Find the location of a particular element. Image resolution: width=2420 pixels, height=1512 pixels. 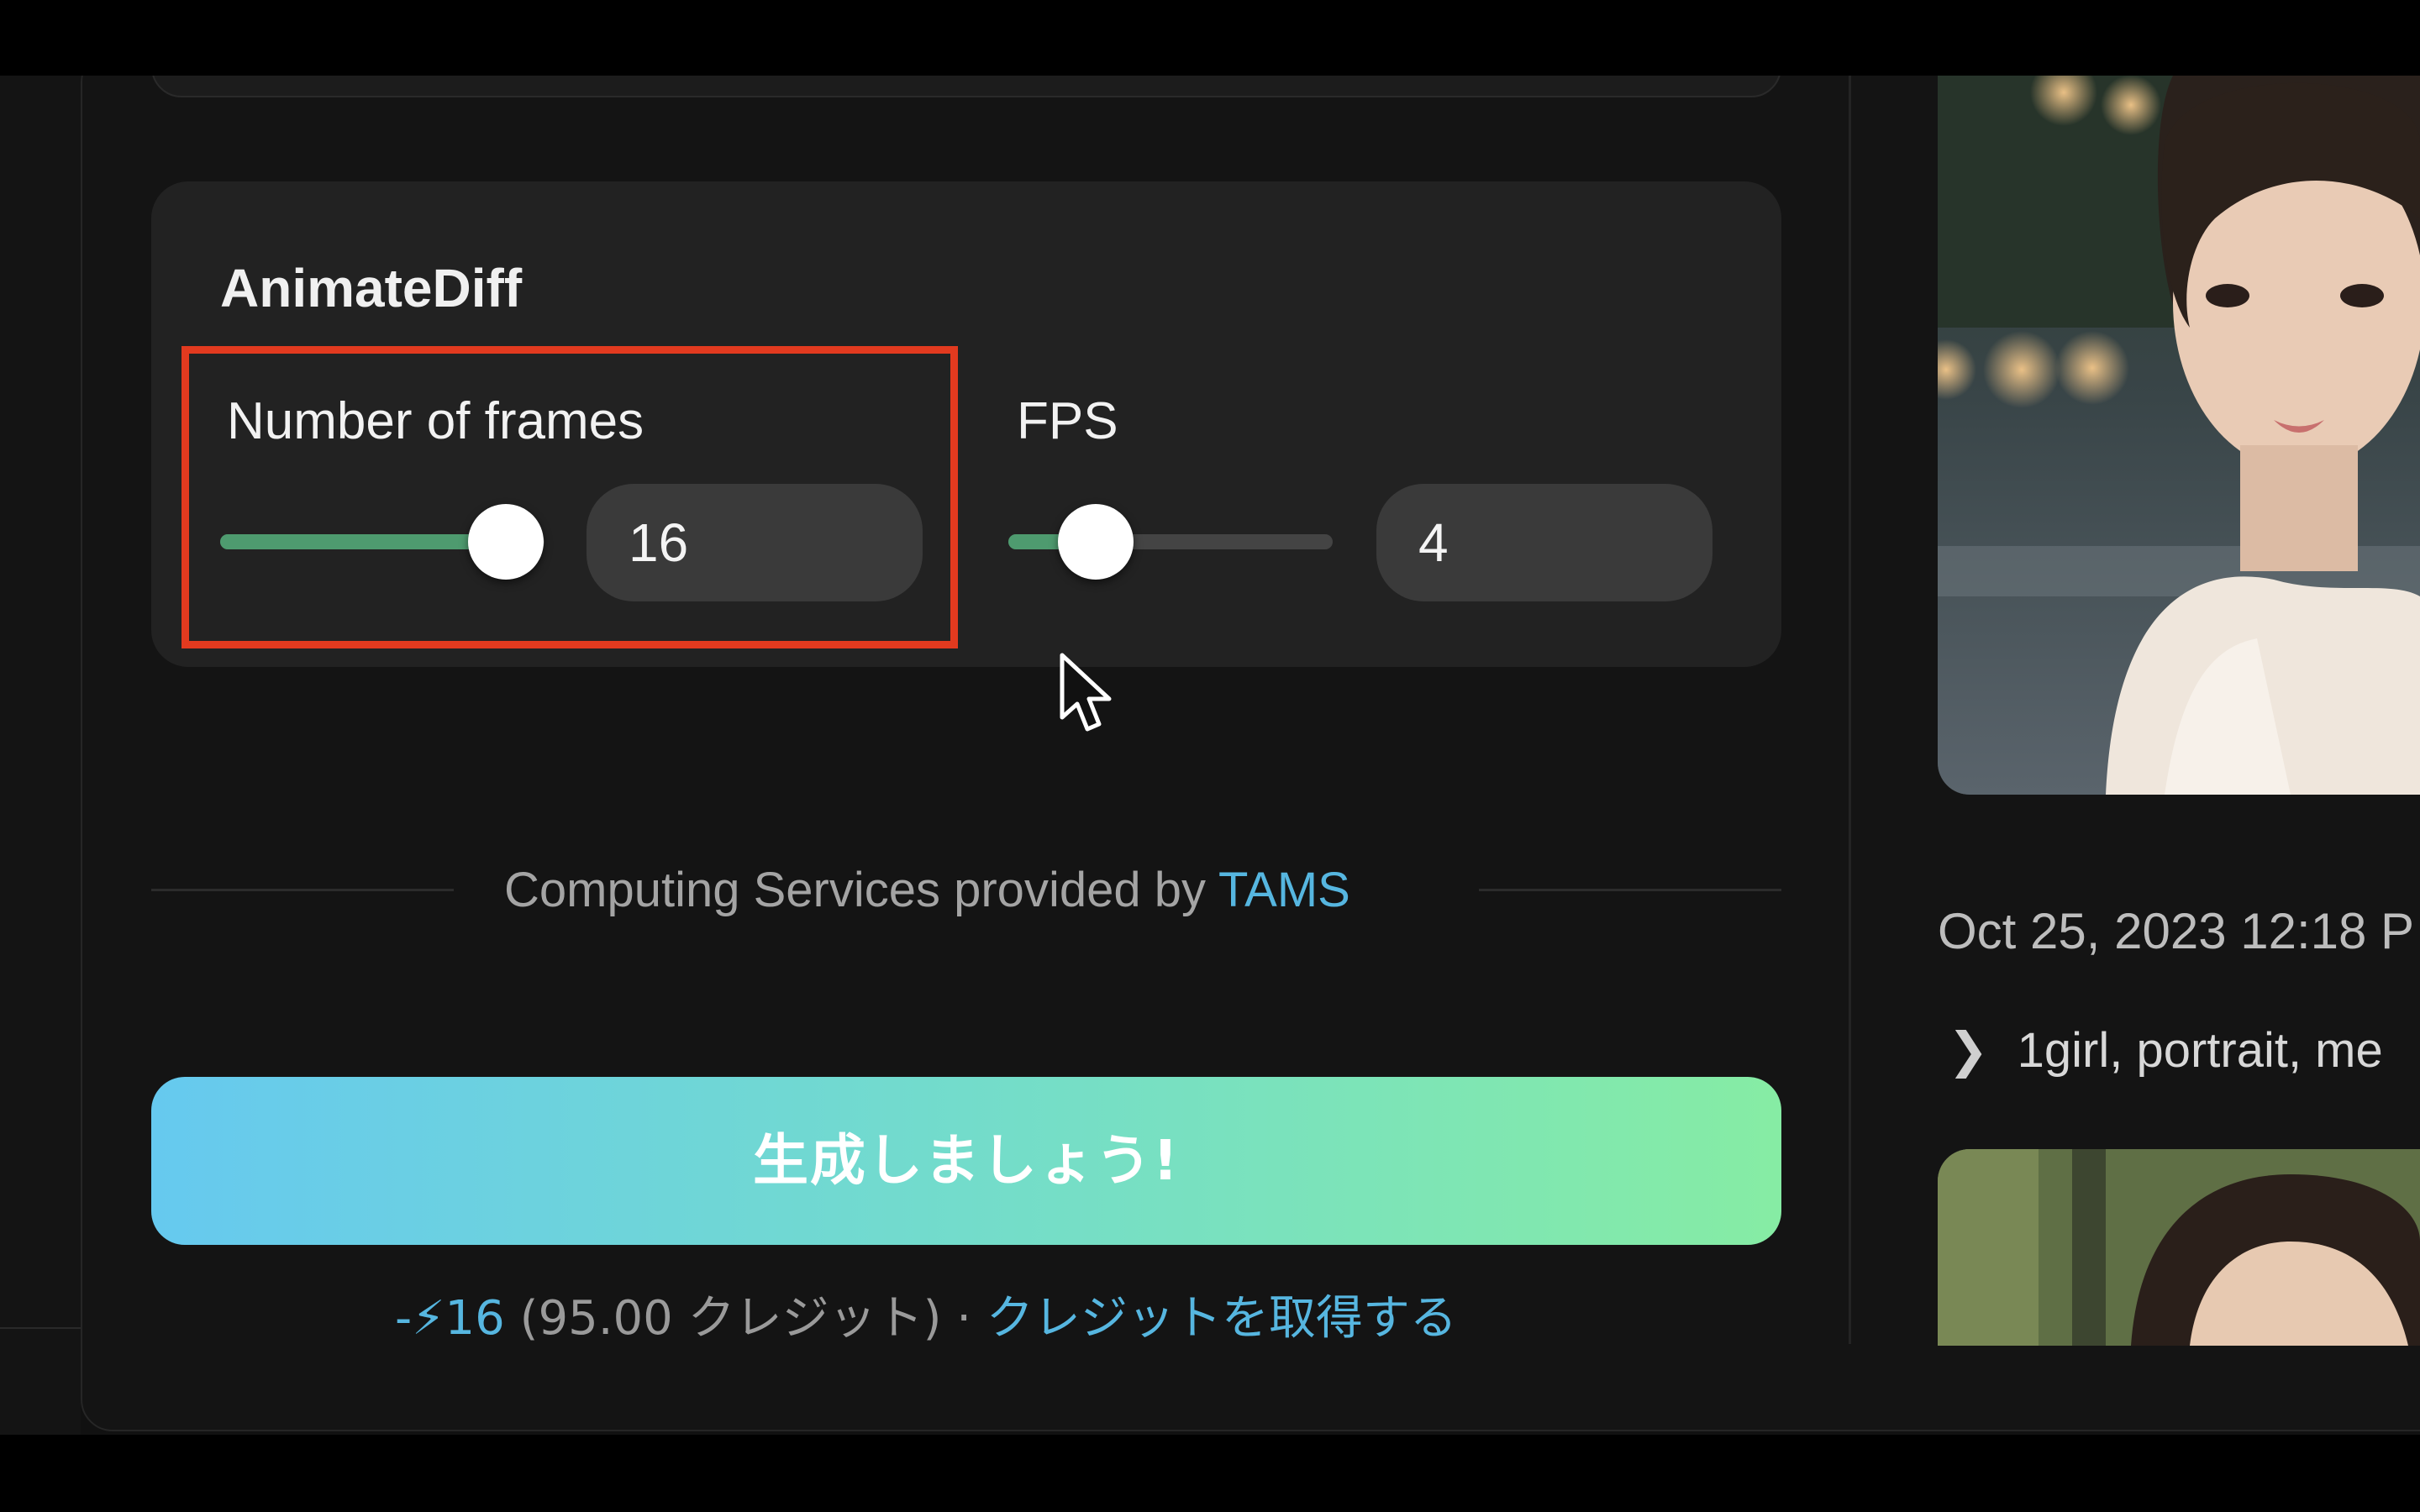

fps-slider-thumb is located at coordinates (1096, 542).